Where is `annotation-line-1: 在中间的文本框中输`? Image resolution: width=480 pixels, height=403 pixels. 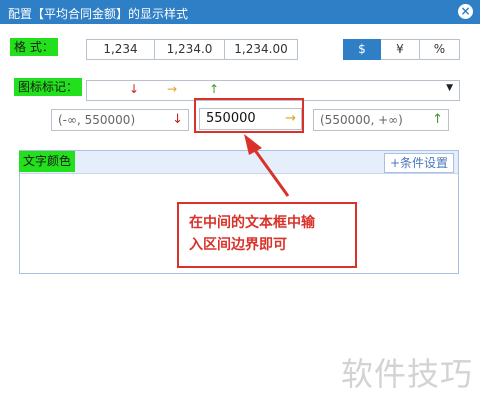 annotation-line-1: 在中间的文本框中输 is located at coordinates (252, 223).